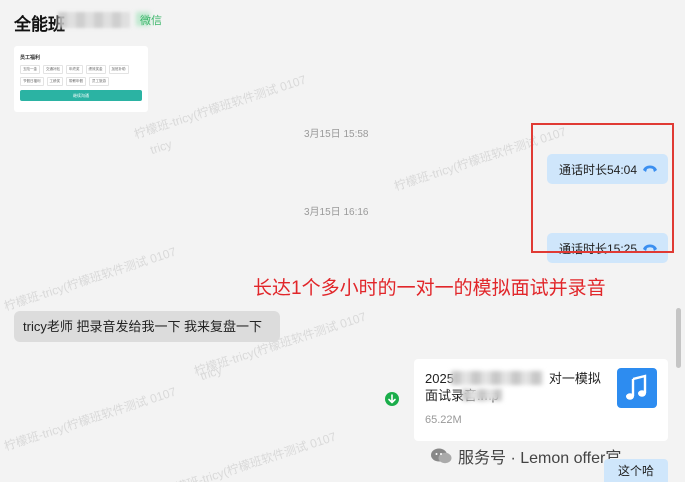 This screenshot has width=685, height=482. I want to click on benefit-chip: 节假日福利, so click(32, 81).